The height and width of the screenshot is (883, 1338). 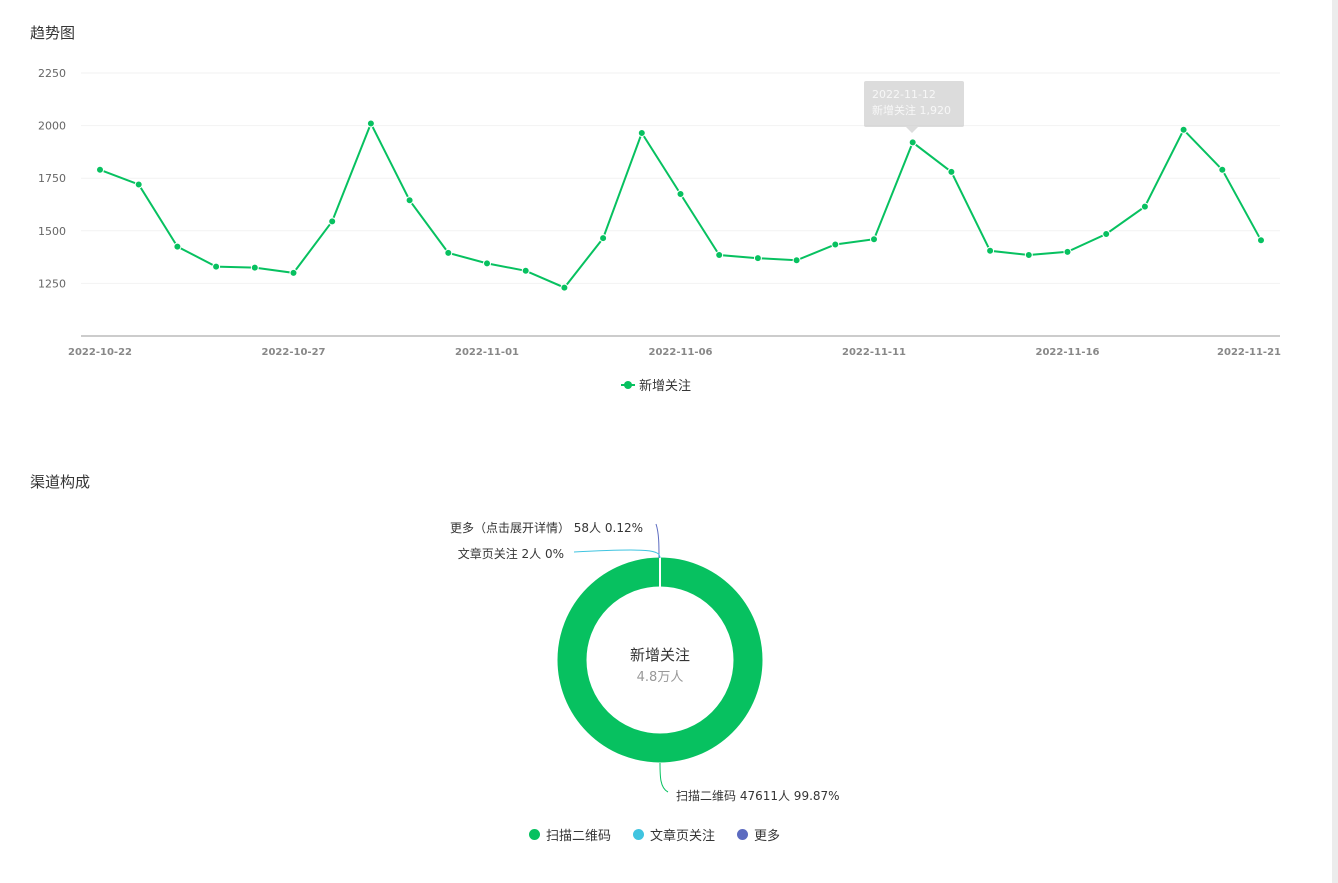 What do you see at coordinates (487, 352) in the screenshot?
I see `x-tick-label: 2022-11-01` at bounding box center [487, 352].